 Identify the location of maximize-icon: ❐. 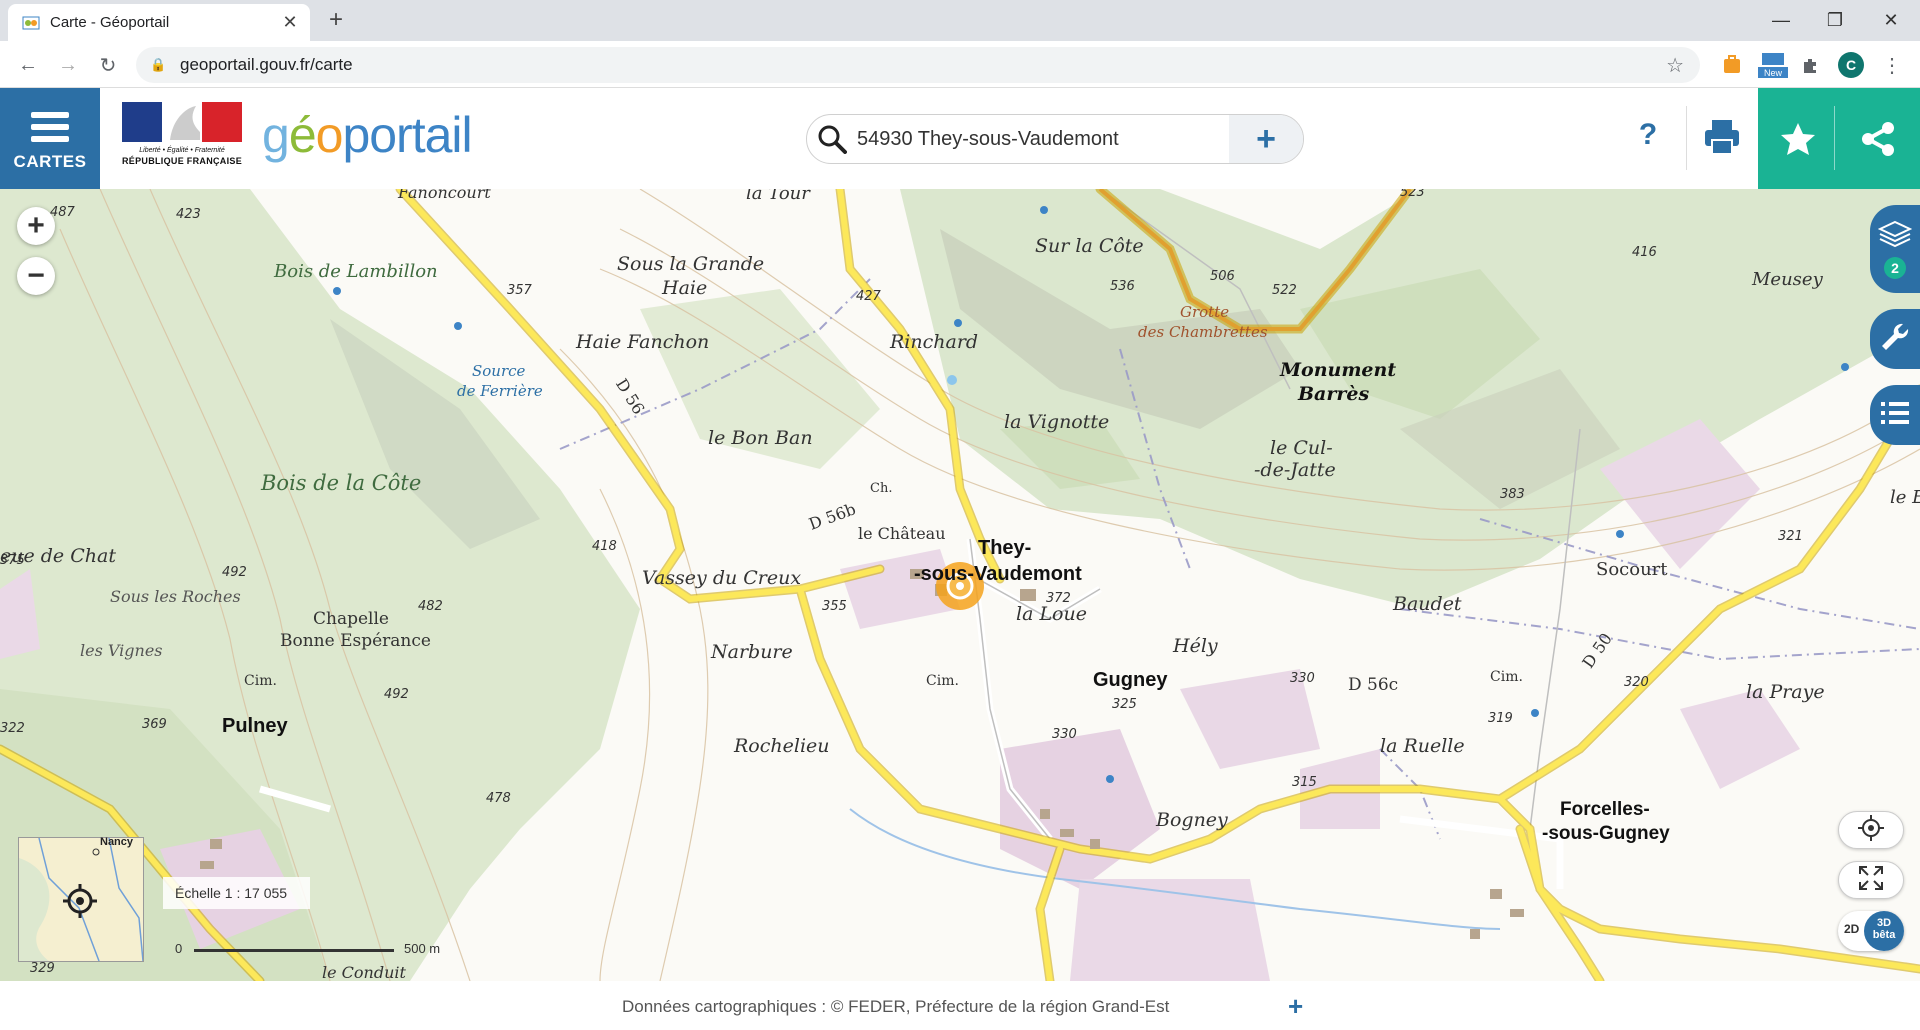
(1835, 20).